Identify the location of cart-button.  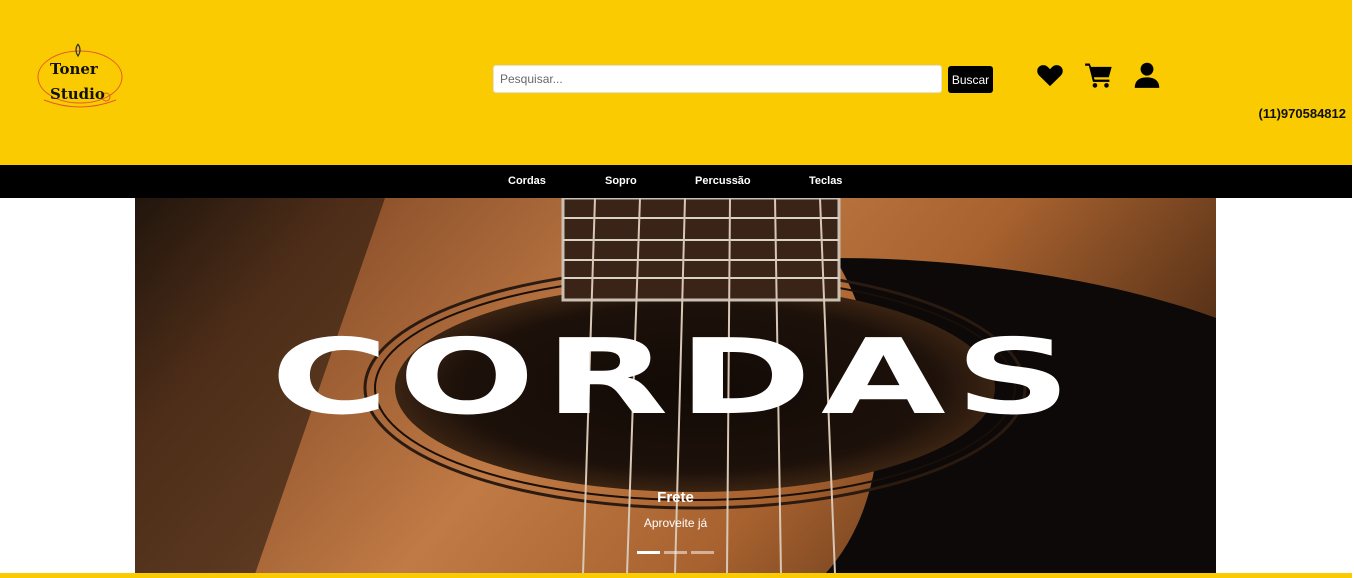
(1099, 76).